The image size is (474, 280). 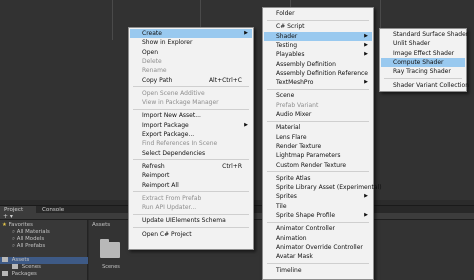 I want to click on menu-item-tile: Tile, so click(x=318, y=206).